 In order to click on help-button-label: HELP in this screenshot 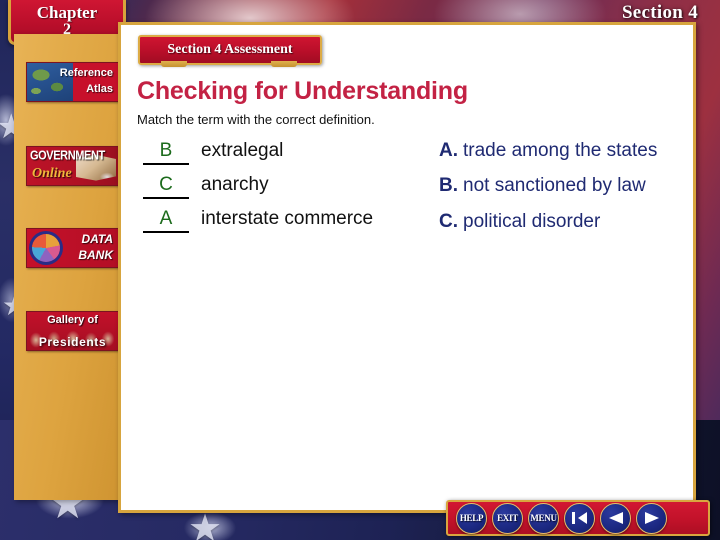, I will do `click(471, 518)`.